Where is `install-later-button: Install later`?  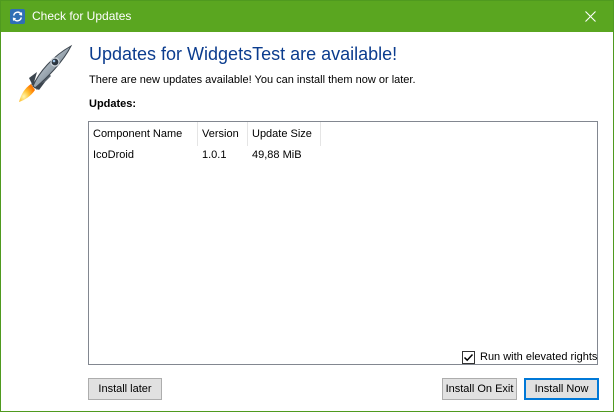 install-later-button: Install later is located at coordinates (125, 389).